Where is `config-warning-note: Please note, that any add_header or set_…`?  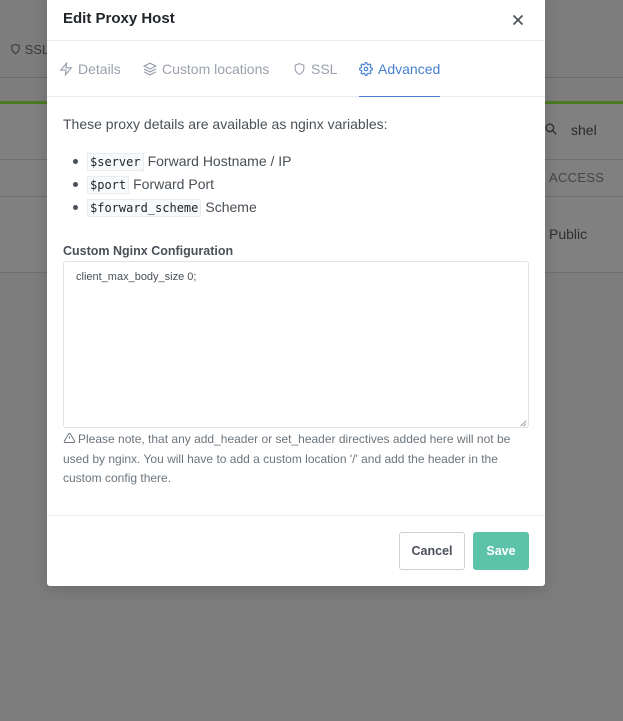 config-warning-note: Please note, that any add_header or set_… is located at coordinates (287, 458).